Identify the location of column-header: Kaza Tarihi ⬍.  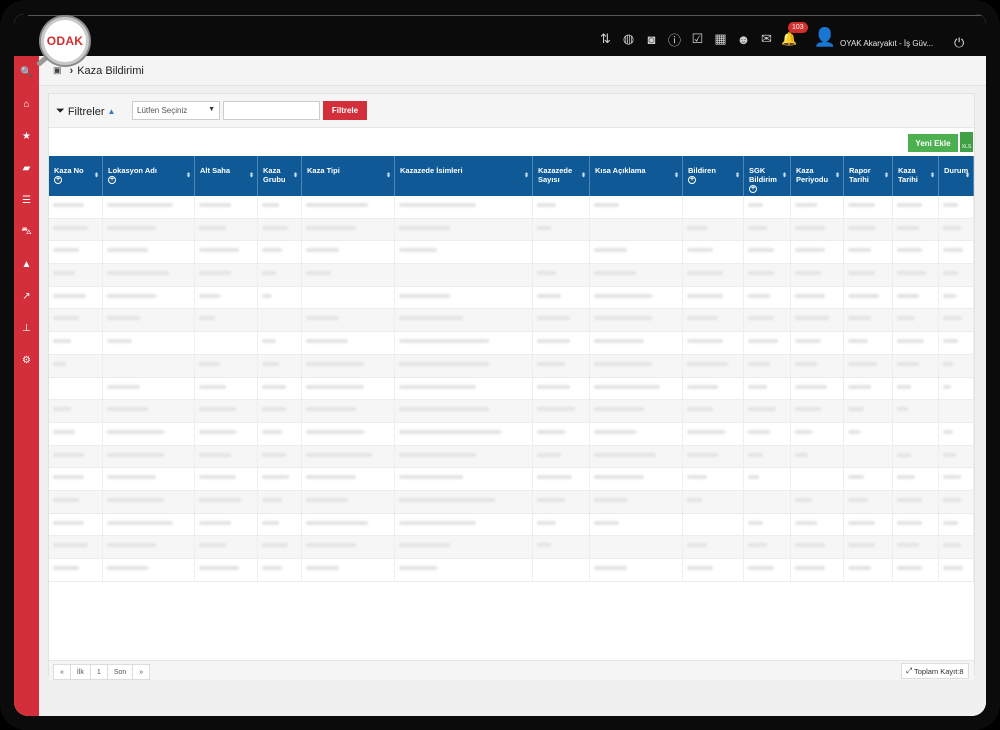
(916, 176).